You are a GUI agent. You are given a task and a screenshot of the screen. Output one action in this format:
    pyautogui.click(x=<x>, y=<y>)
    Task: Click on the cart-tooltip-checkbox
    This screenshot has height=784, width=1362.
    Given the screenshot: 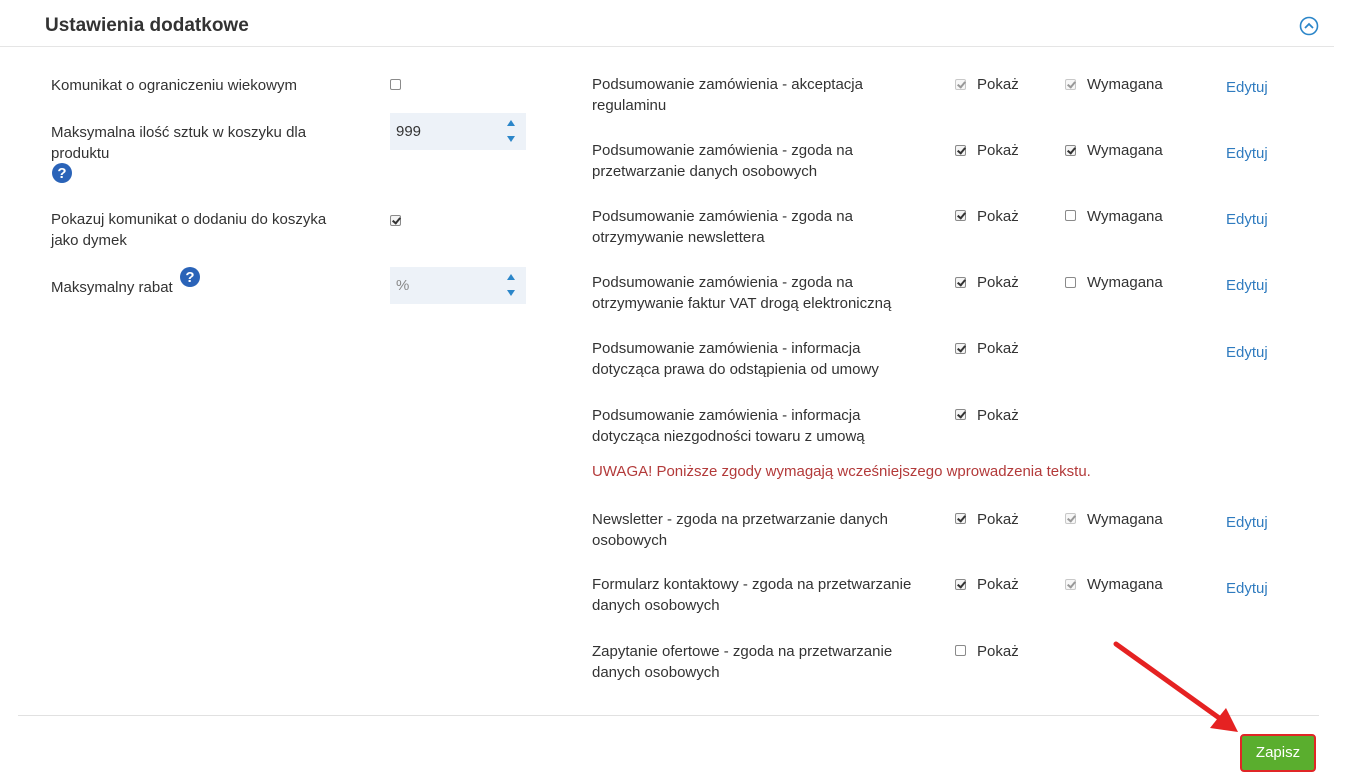 What is the action you would take?
    pyautogui.click(x=395, y=220)
    